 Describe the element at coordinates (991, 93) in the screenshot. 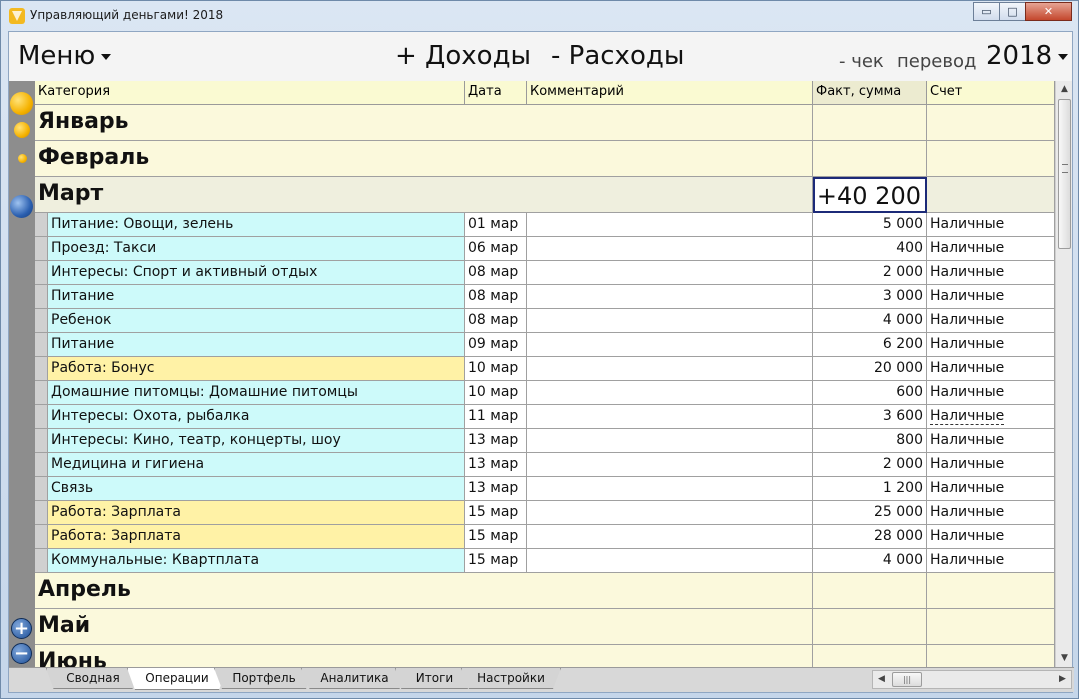

I see `column-header-account: Счет` at that location.